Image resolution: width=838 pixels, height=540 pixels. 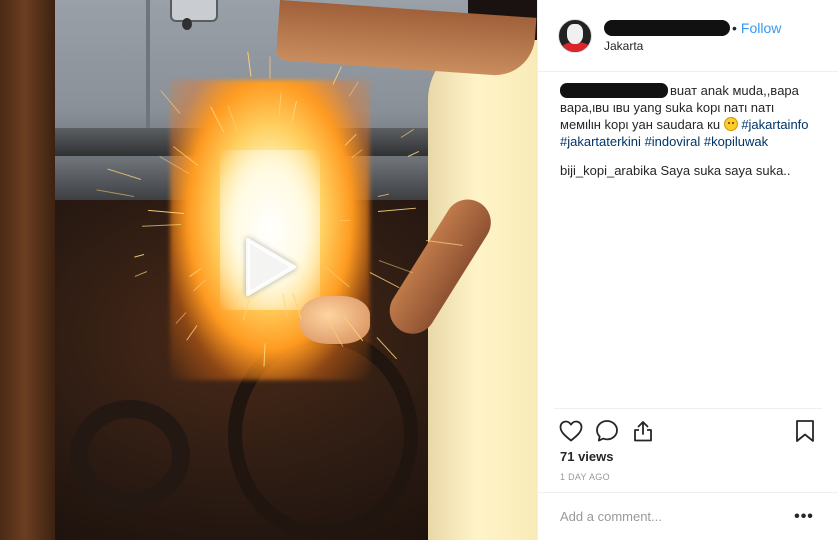 I want to click on hashtag-jakartaterkini: #jakartaterkini, so click(x=600, y=141).